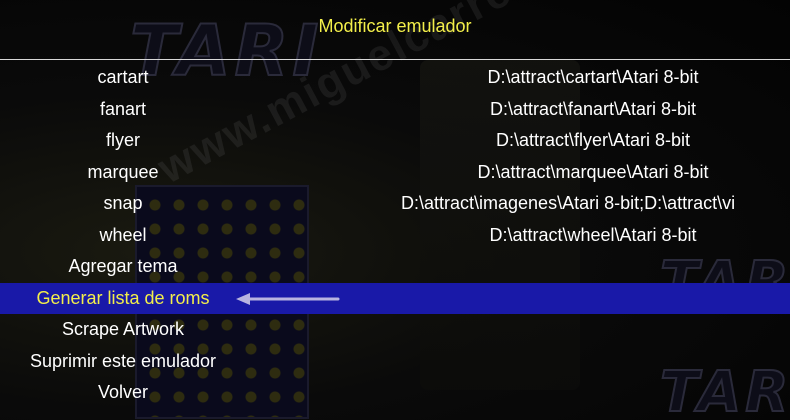 This screenshot has width=790, height=420. What do you see at coordinates (395, 59) in the screenshot?
I see `title-divider` at bounding box center [395, 59].